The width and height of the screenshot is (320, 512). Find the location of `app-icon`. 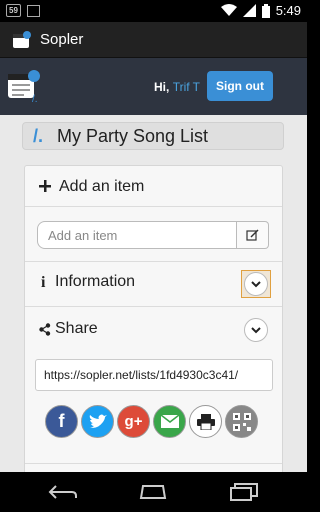

app-icon is located at coordinates (22, 39).